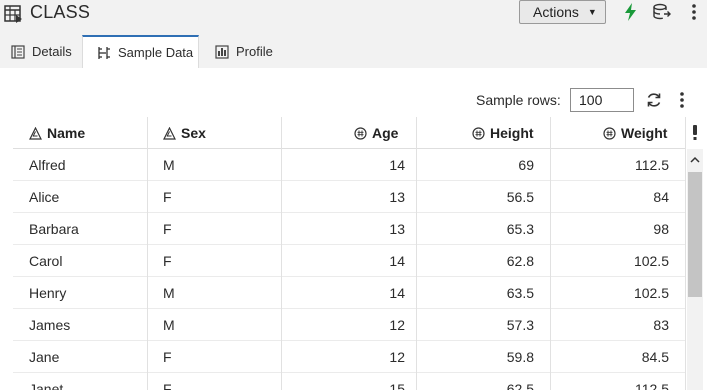 The image size is (707, 390). I want to click on tab-profile: Profile, so click(244, 51).